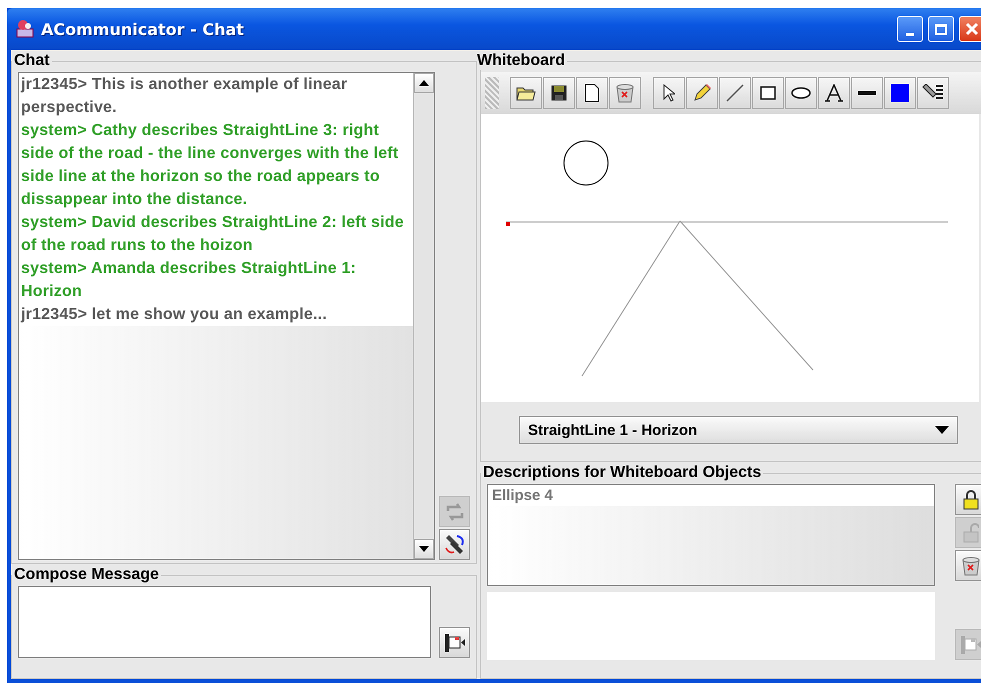 The image size is (981, 683). I want to click on delete-tool-button, so click(625, 93).